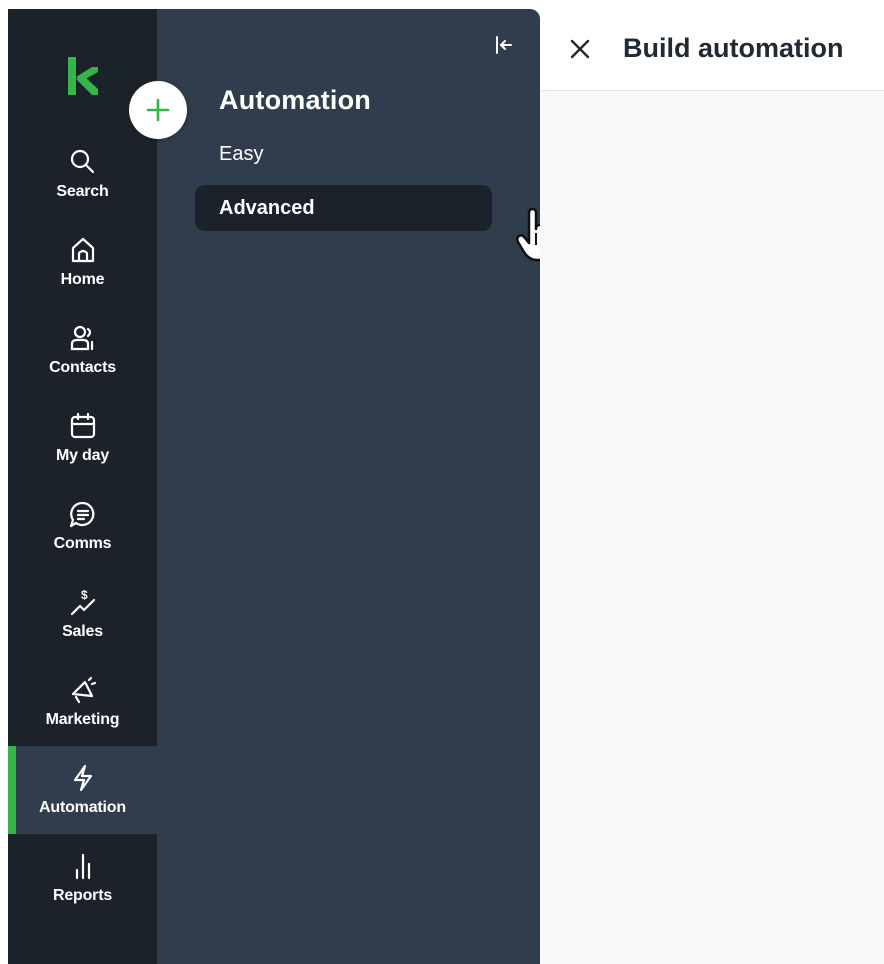 This screenshot has height=964, width=884. I want to click on nav-item-search: Search, so click(82, 174).